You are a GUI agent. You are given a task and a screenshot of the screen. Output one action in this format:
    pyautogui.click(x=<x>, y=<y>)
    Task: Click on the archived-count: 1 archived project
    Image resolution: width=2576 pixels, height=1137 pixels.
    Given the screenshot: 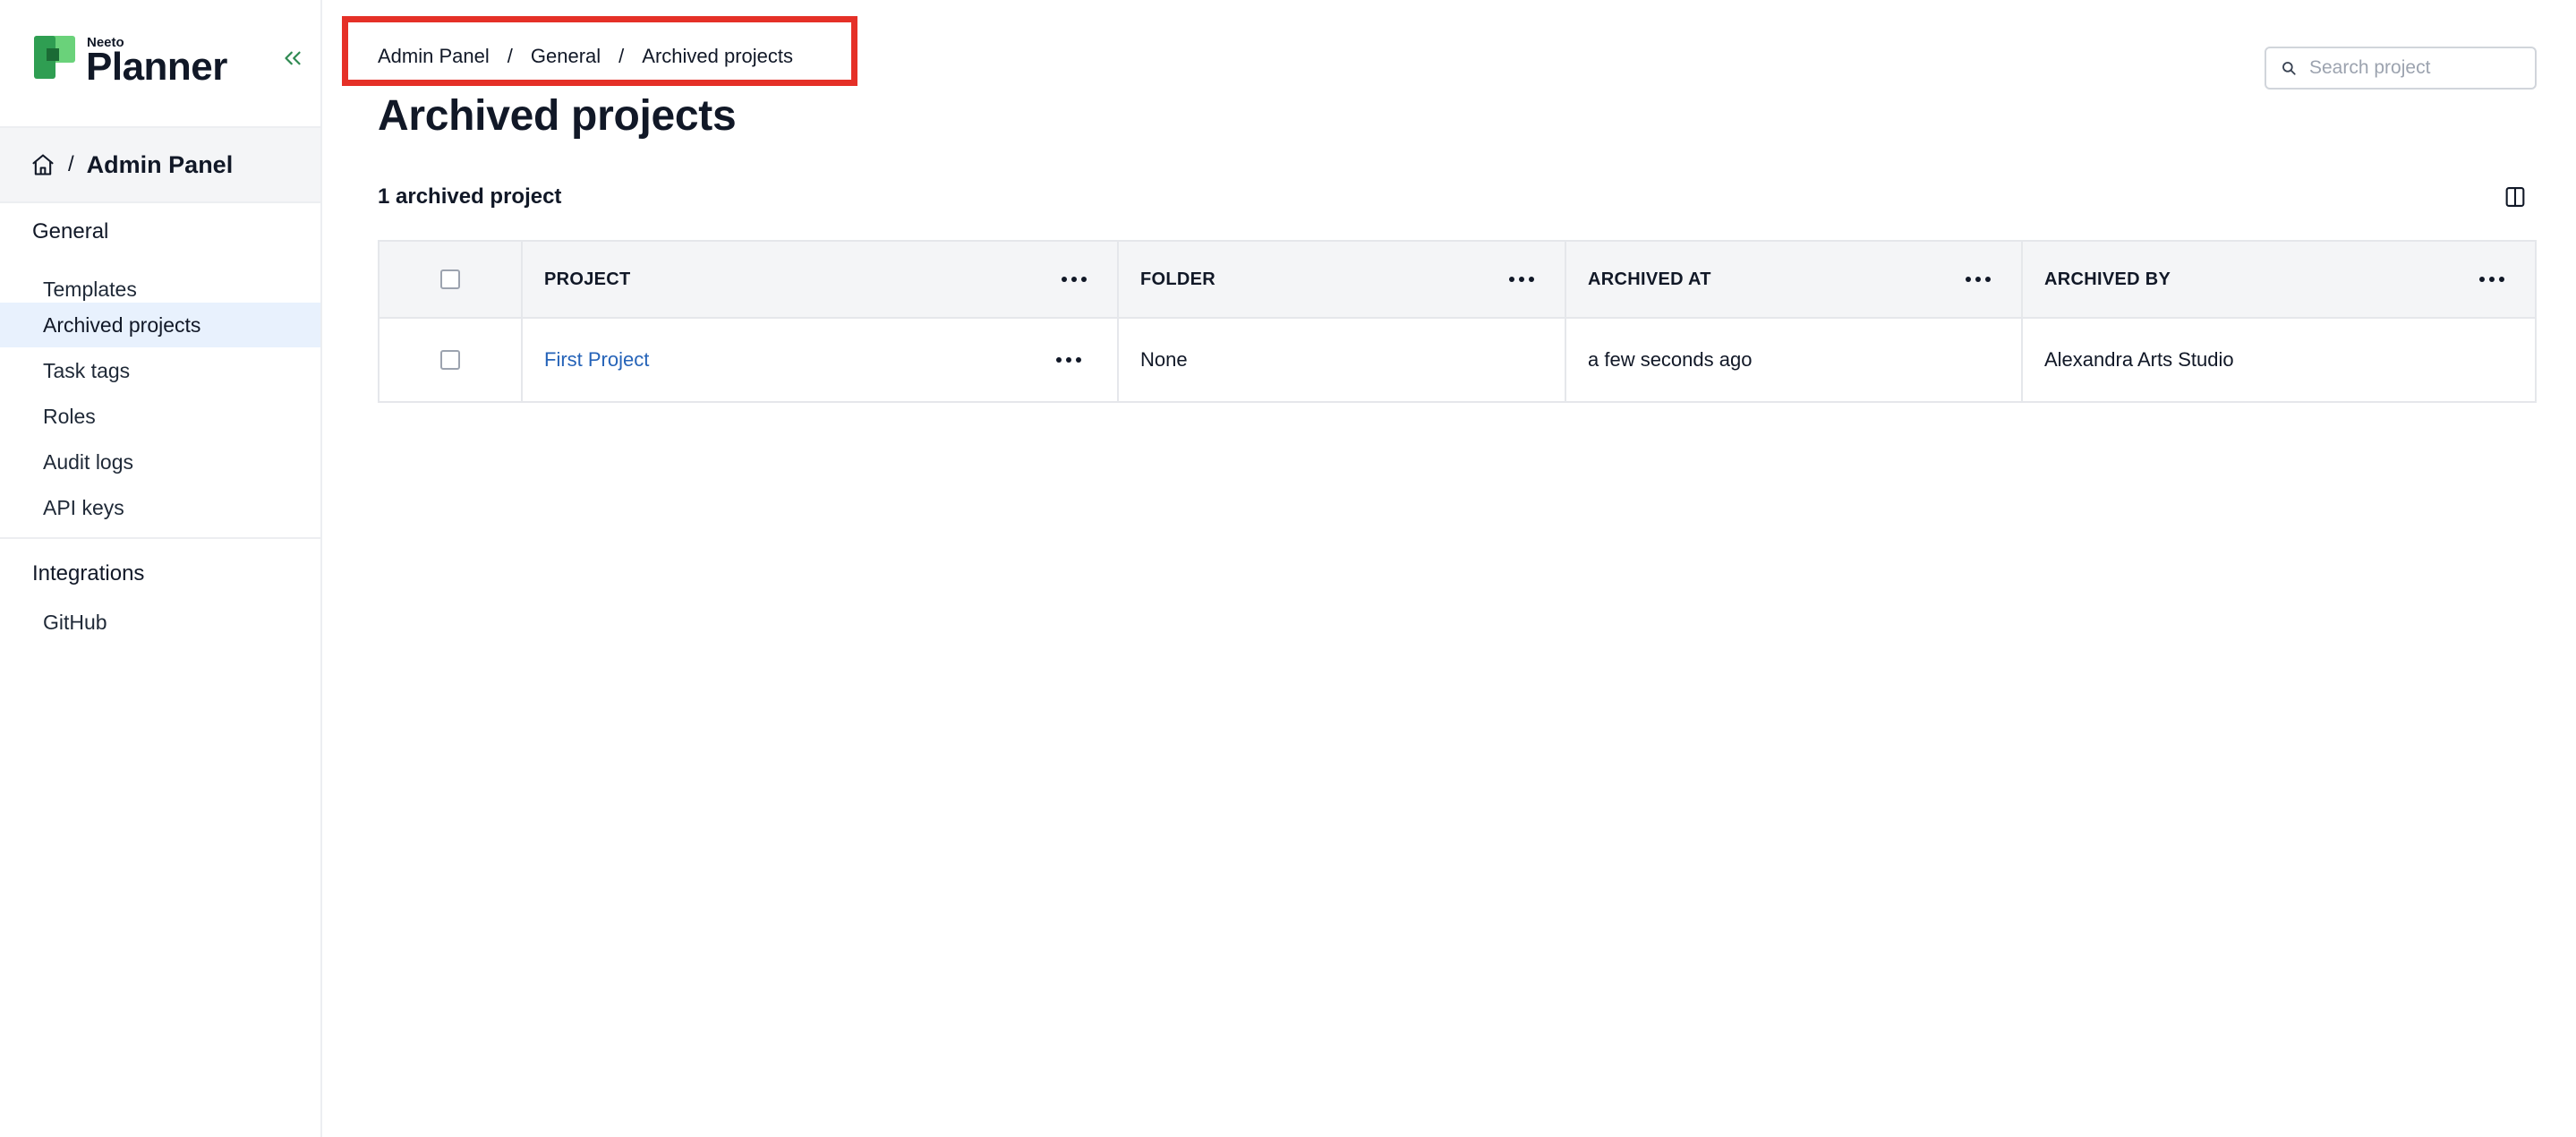 What is the action you would take?
    pyautogui.click(x=470, y=196)
    